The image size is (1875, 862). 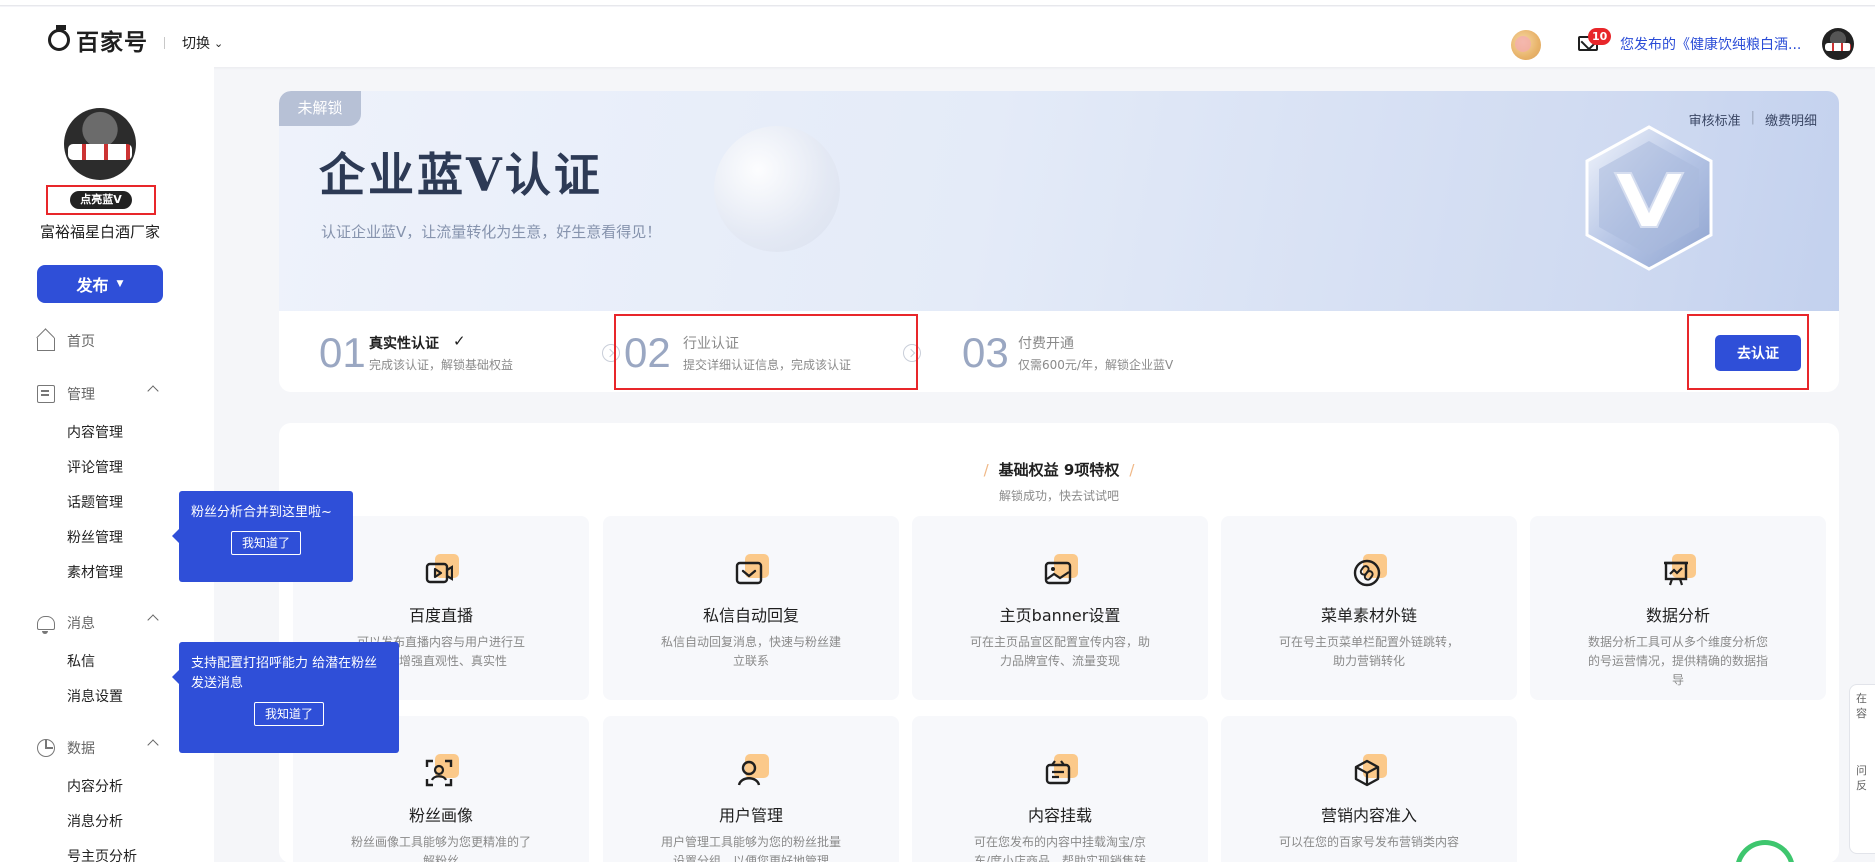 I want to click on home-icon, so click(x=46, y=344).